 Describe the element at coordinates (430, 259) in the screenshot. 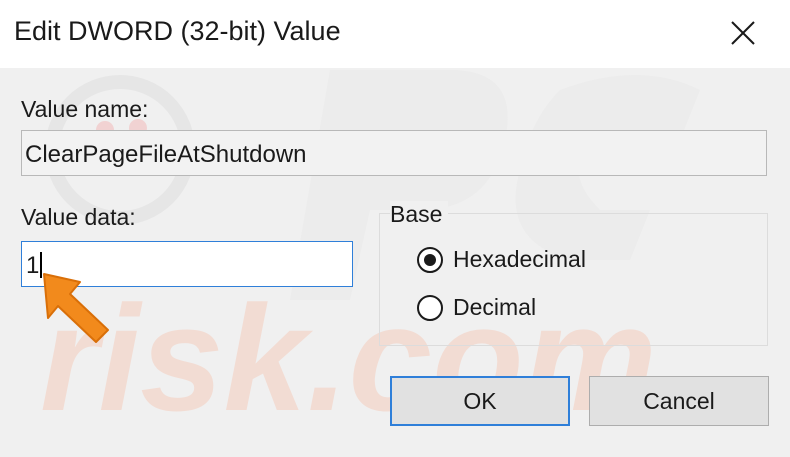

I see `radio-button-checked` at that location.